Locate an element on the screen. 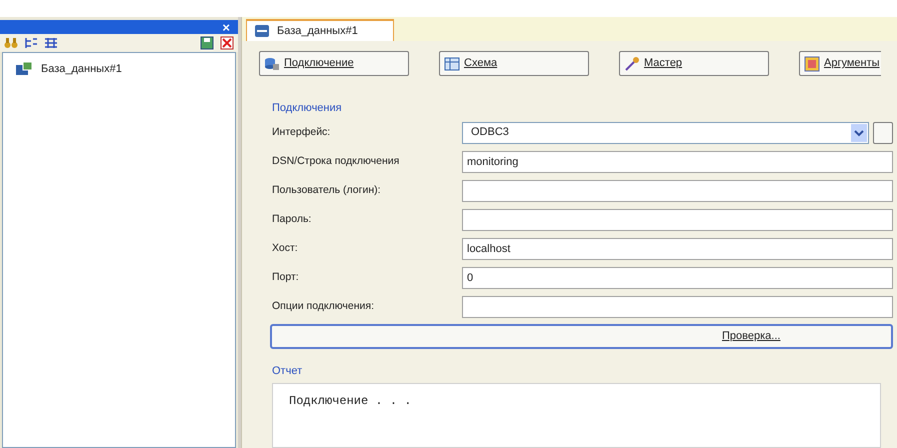 The width and height of the screenshot is (897, 448). group-title: Подключения is located at coordinates (307, 108).